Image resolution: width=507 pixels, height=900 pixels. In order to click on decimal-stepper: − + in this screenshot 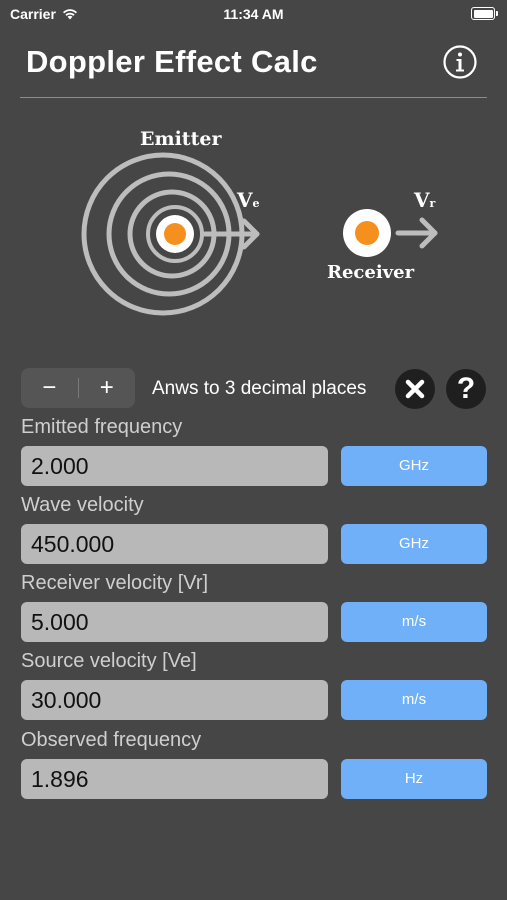, I will do `click(78, 388)`.